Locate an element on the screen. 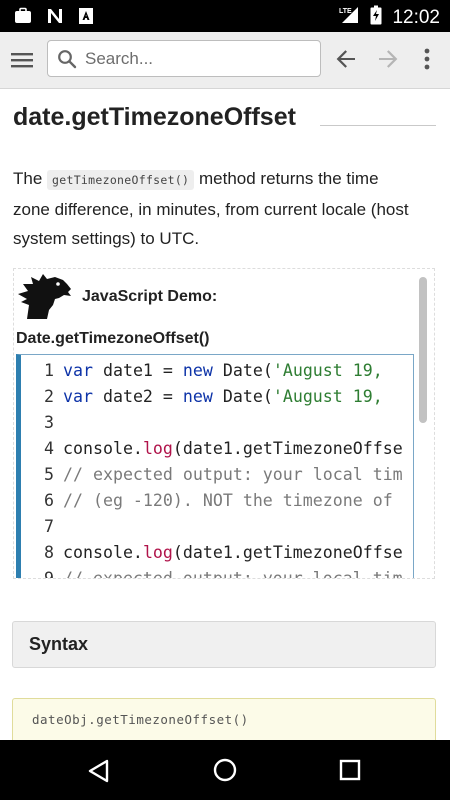 The height and width of the screenshot is (800, 450). code-text: var date1 = new Date('August 19, is located at coordinates (228, 370).